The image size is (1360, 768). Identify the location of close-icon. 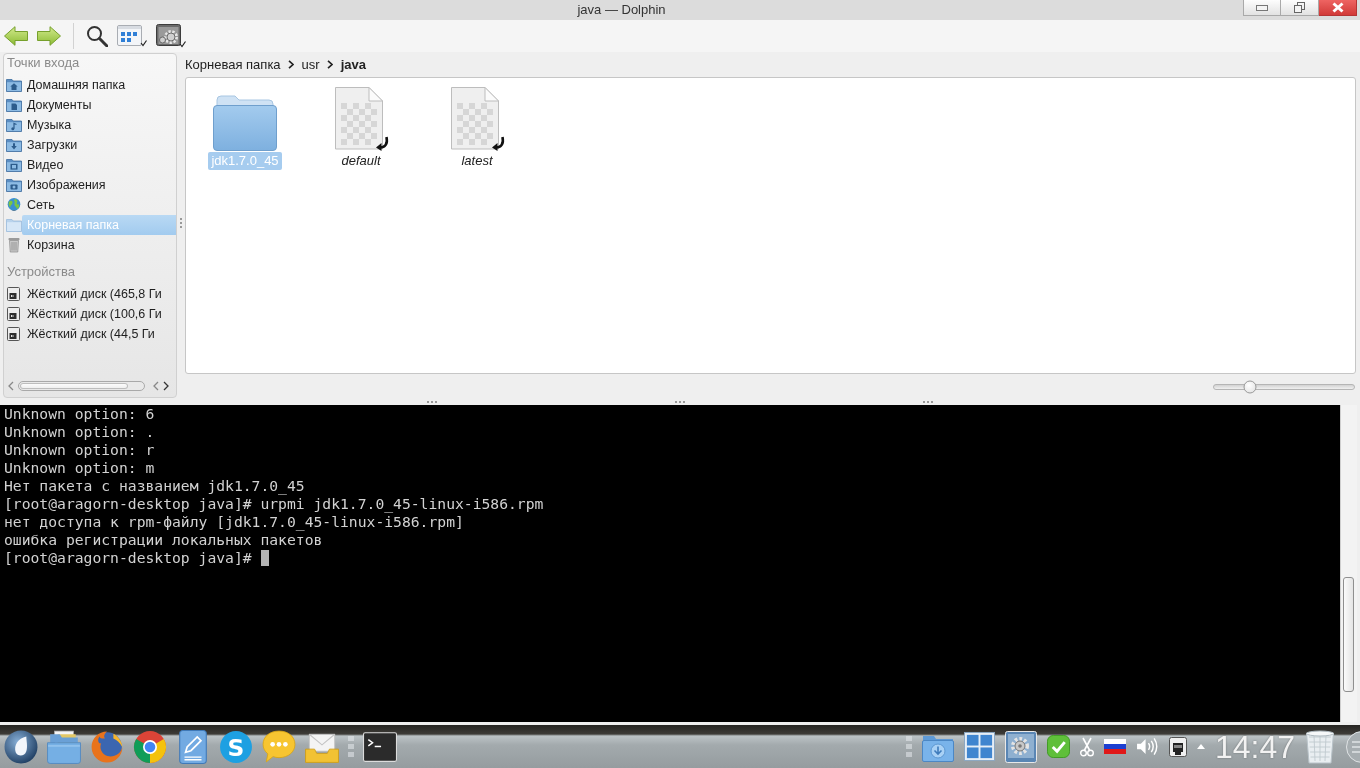
(1337, 7).